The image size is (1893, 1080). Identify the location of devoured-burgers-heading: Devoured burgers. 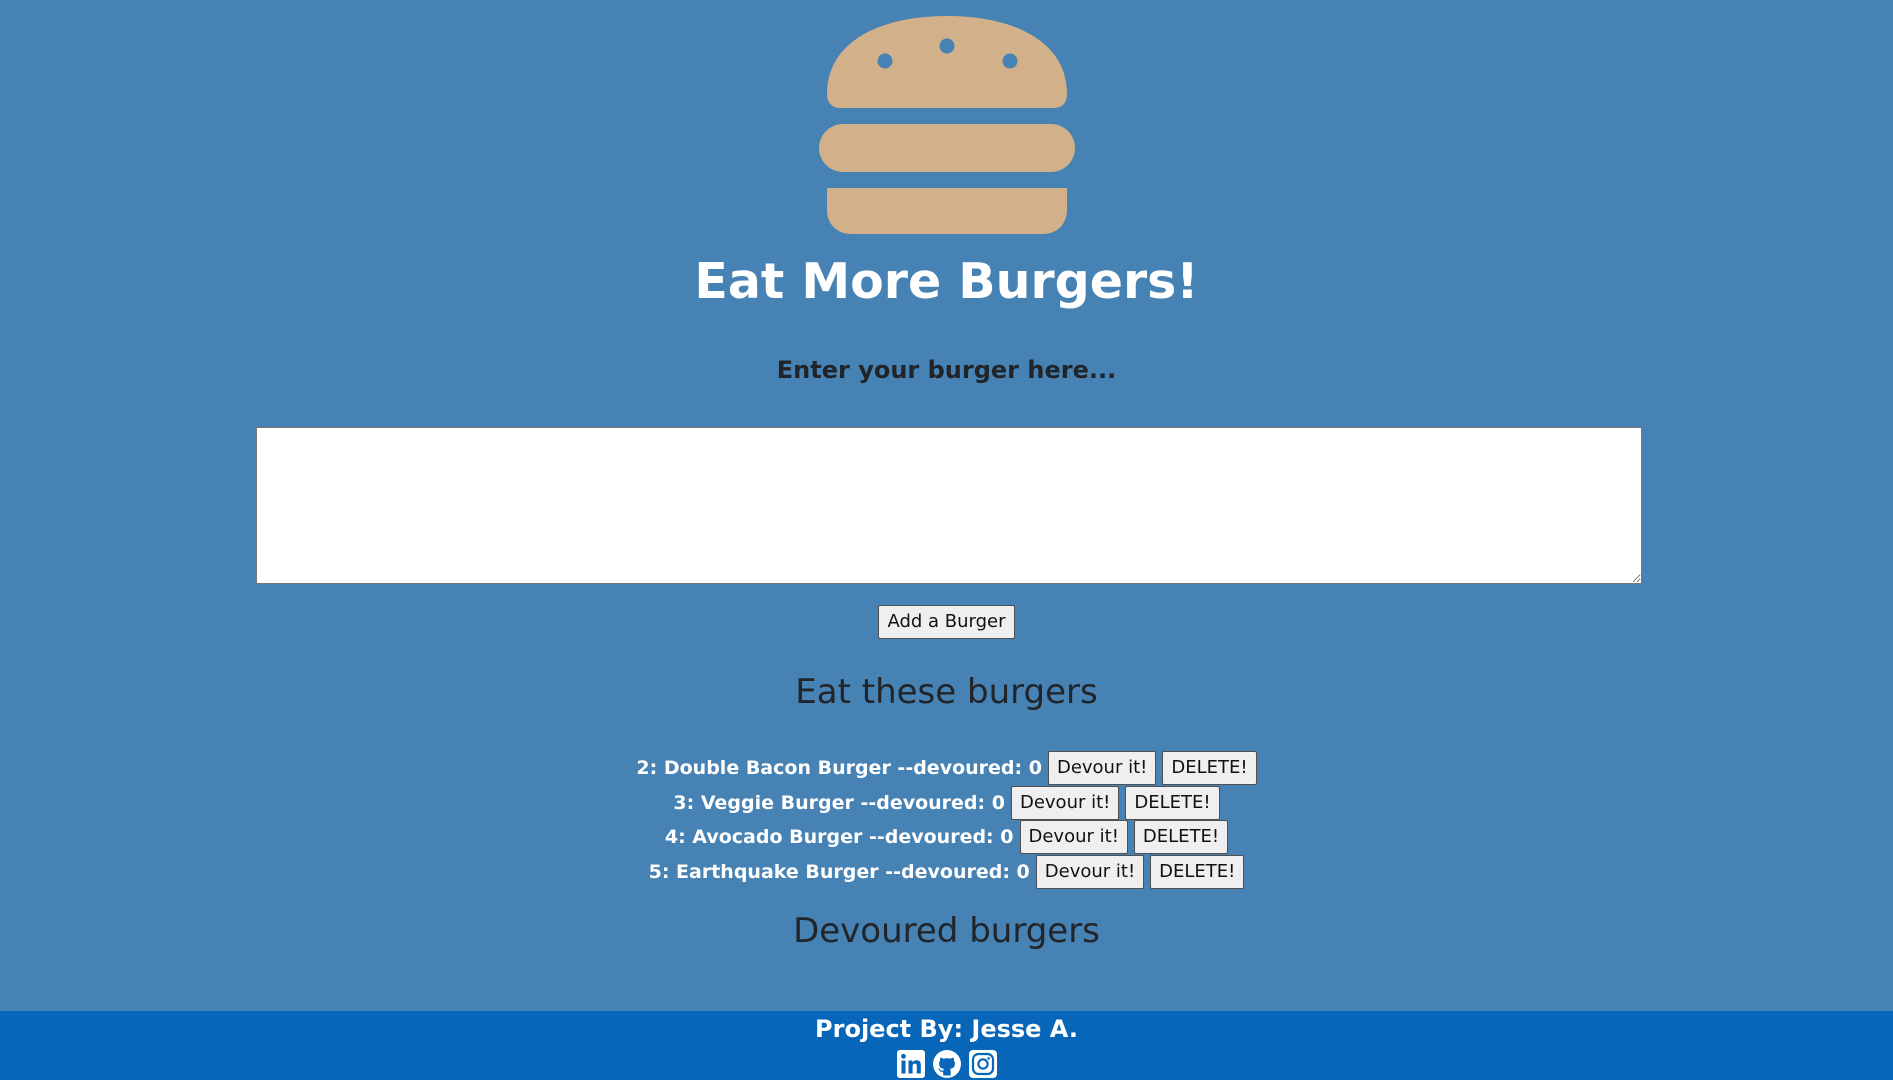
(946, 931).